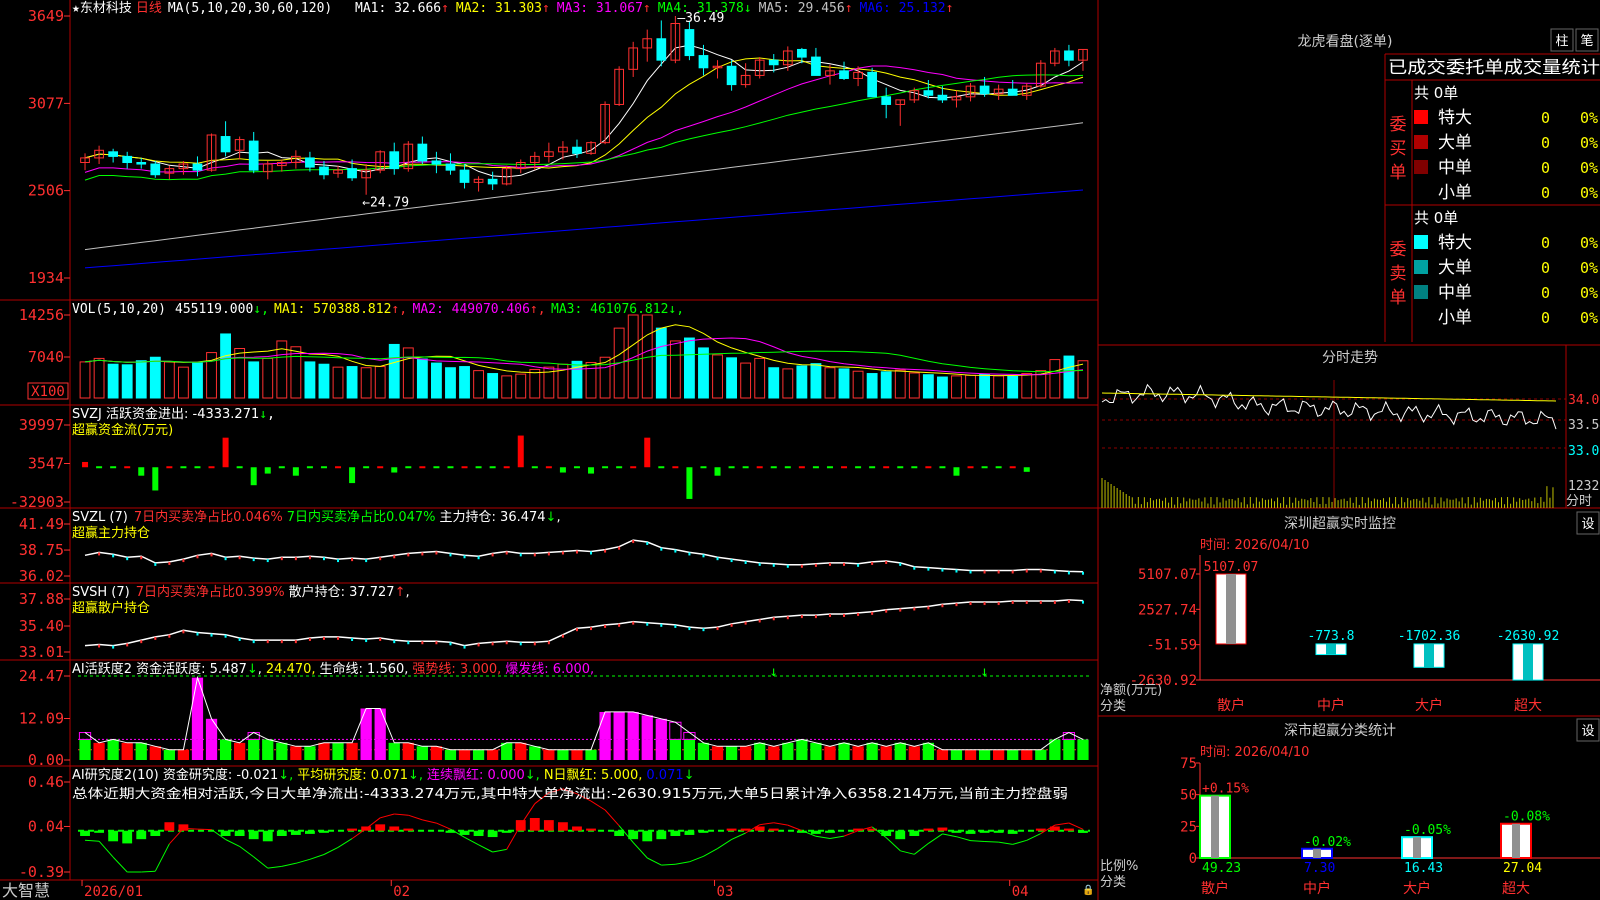 This screenshot has width=1600, height=900. What do you see at coordinates (617, 309) in the screenshot?
I see `volume-readout: MA3: 461076.812↓,` at bounding box center [617, 309].